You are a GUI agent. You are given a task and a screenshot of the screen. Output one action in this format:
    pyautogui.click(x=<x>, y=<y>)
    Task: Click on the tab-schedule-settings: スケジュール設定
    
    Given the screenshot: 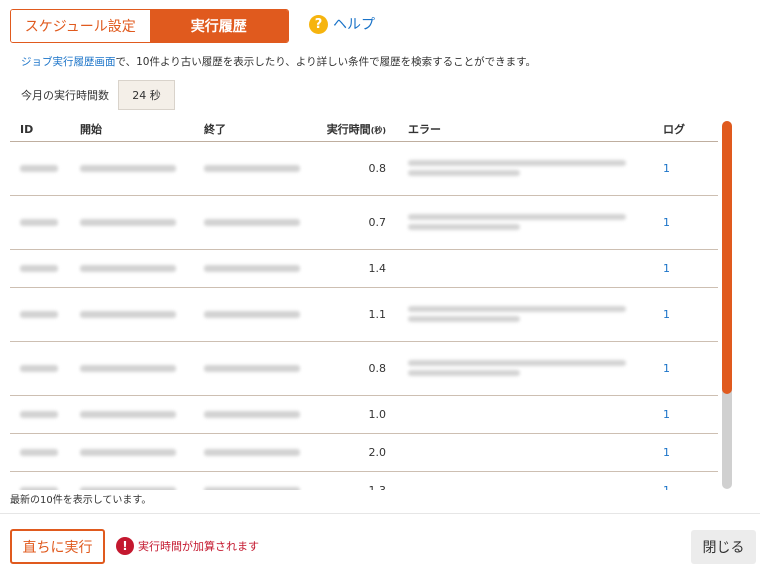 What is the action you would take?
    pyautogui.click(x=80, y=26)
    